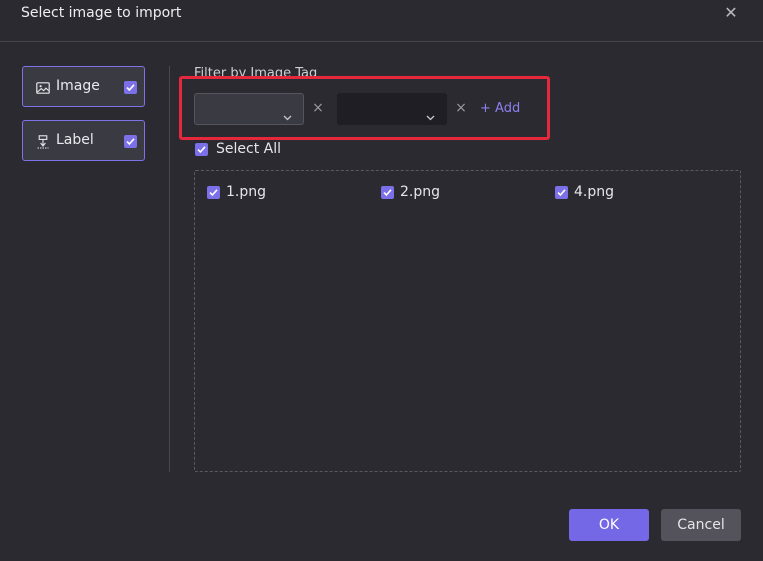 The height and width of the screenshot is (561, 763). What do you see at coordinates (246, 192) in the screenshot?
I see `file-name: 1.png` at bounding box center [246, 192].